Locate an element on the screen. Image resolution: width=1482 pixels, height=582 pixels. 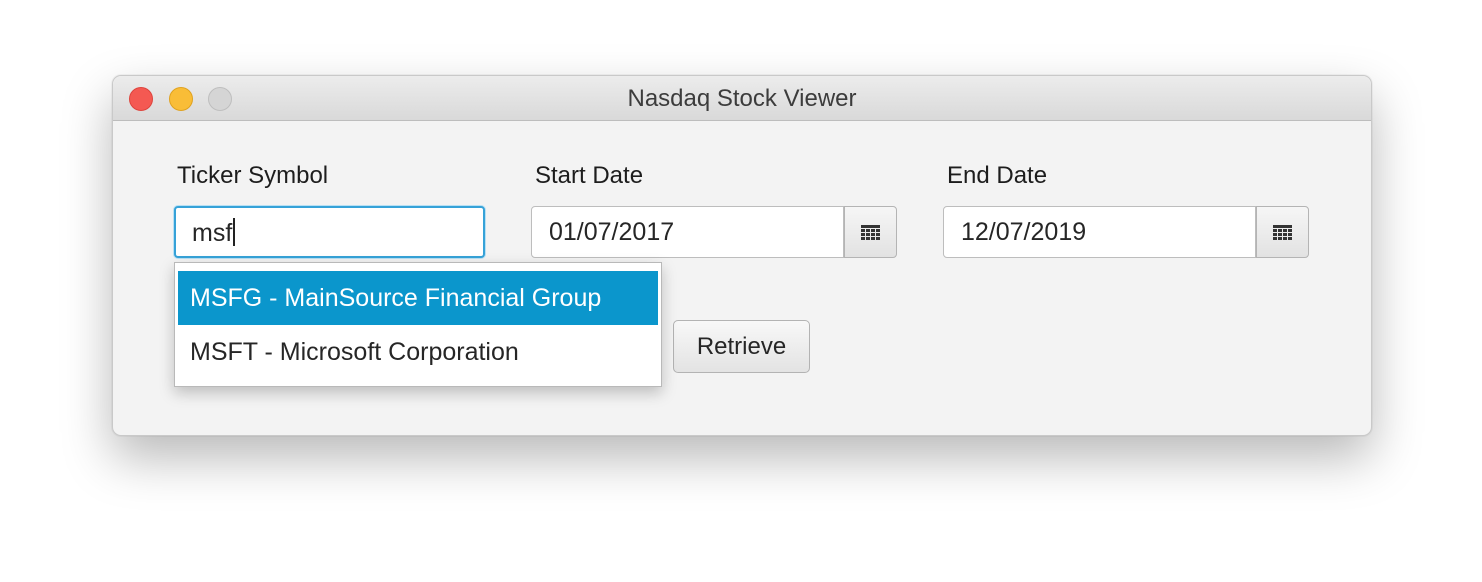
end-date-picker-button is located at coordinates (1282, 232).